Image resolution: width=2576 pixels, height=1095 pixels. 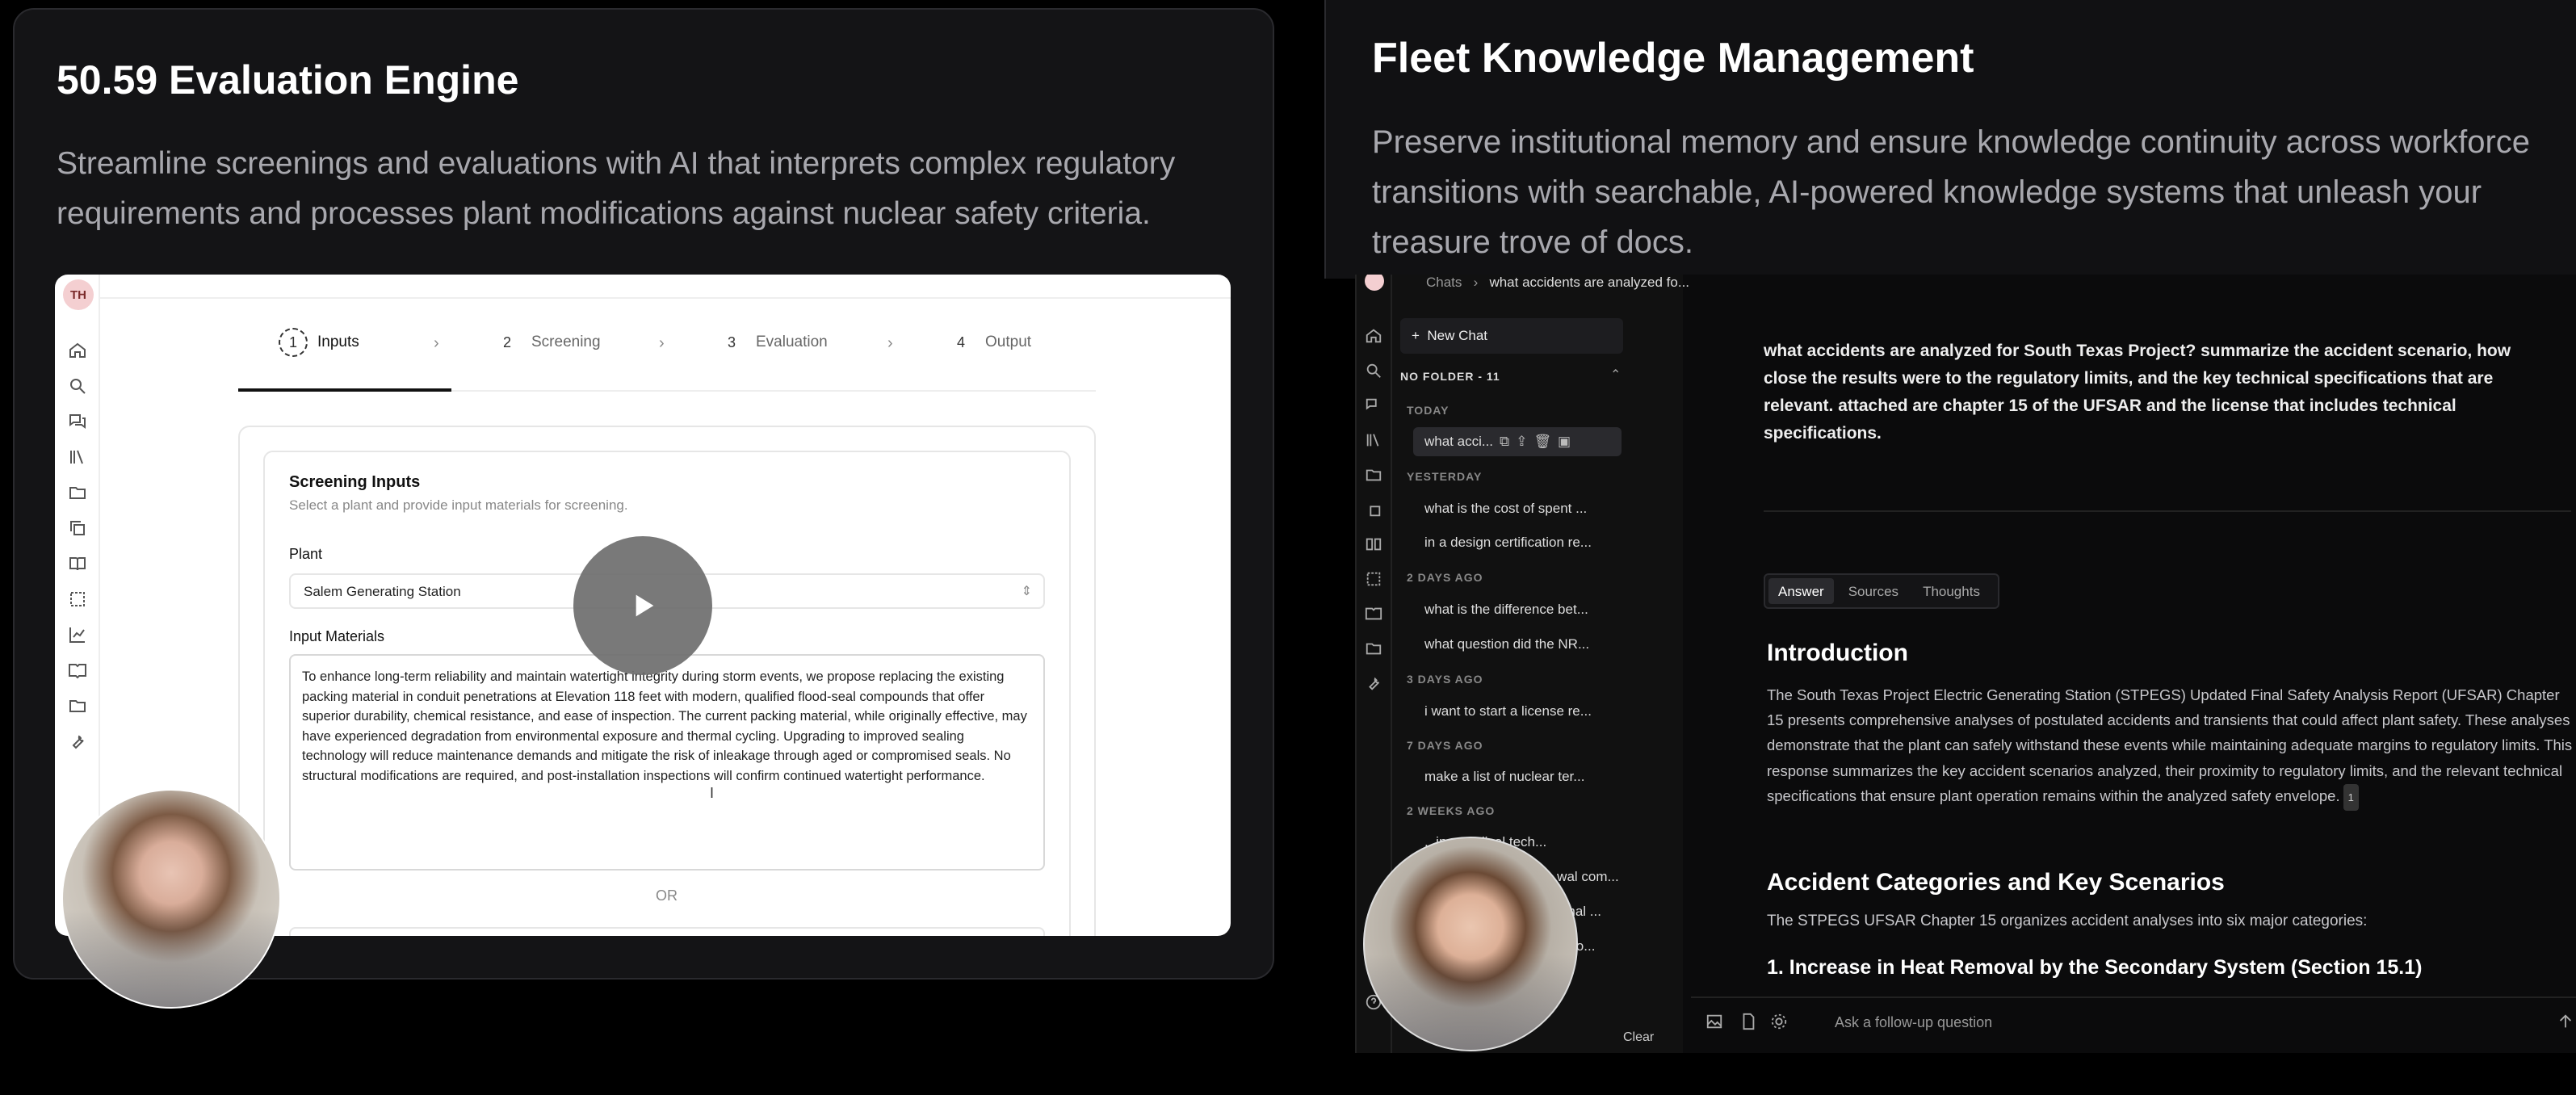 I want to click on upload-area, so click(x=667, y=931).